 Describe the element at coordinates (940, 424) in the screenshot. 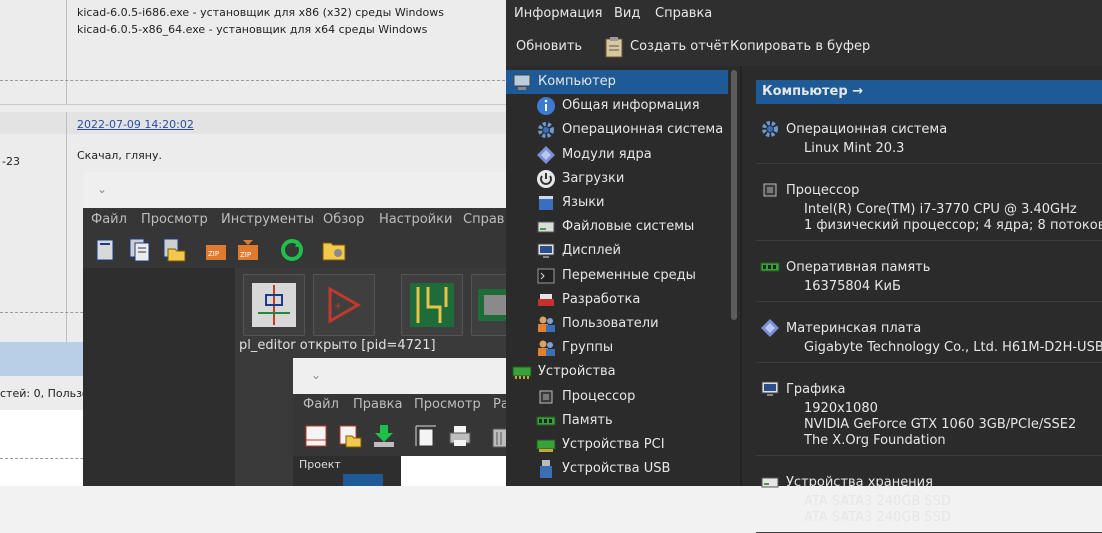

I see `detail-value: NVIDIA GeForce GTX 1060 3GB/PCIe/SSE2` at that location.